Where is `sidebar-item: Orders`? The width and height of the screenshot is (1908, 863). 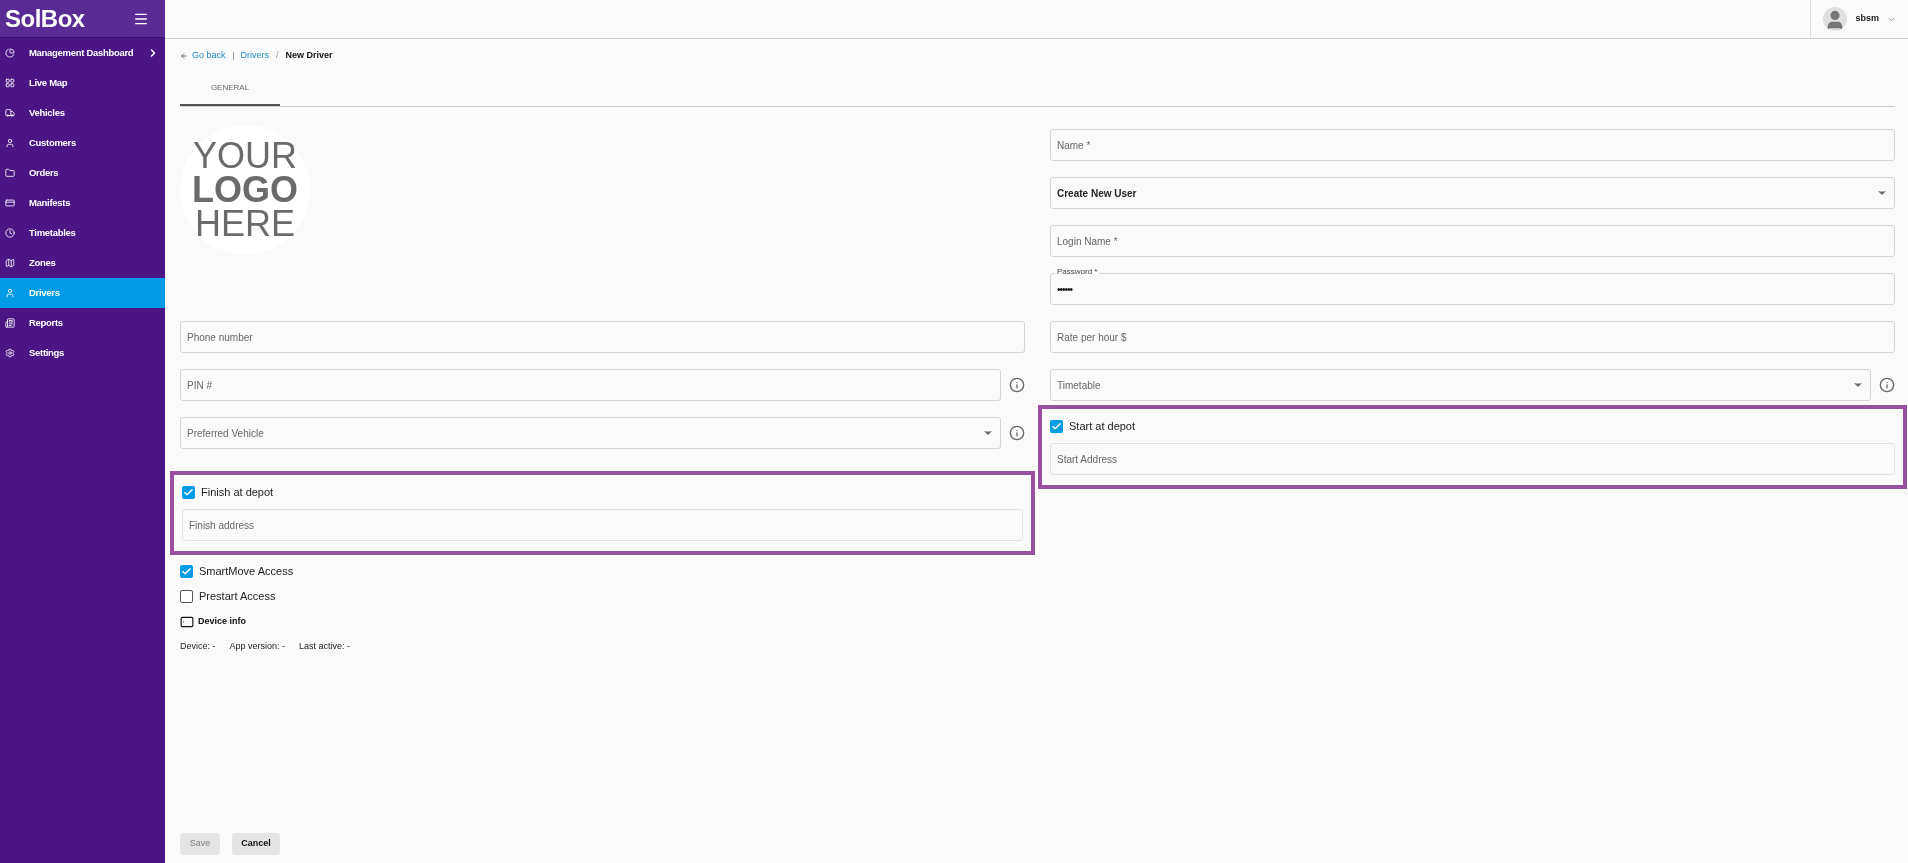
sidebar-item: Orders is located at coordinates (82, 173).